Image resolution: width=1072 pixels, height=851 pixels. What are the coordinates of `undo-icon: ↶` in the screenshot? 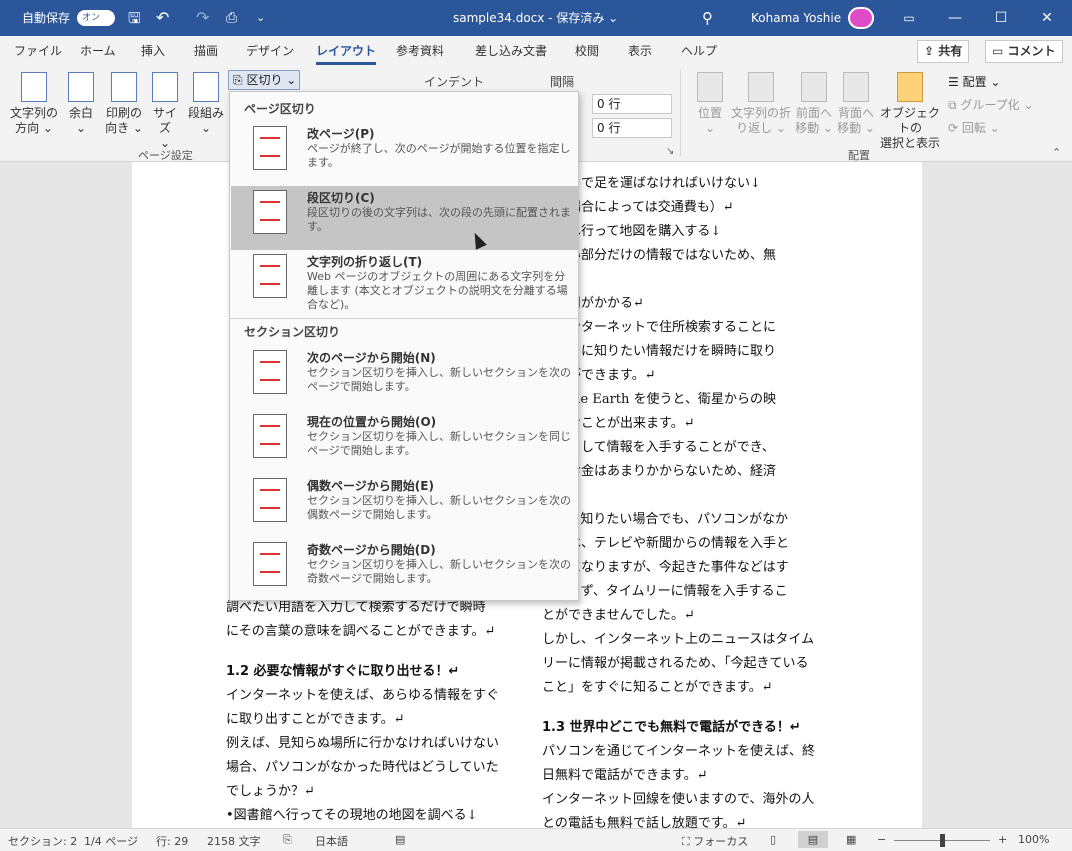 It's located at (162, 18).